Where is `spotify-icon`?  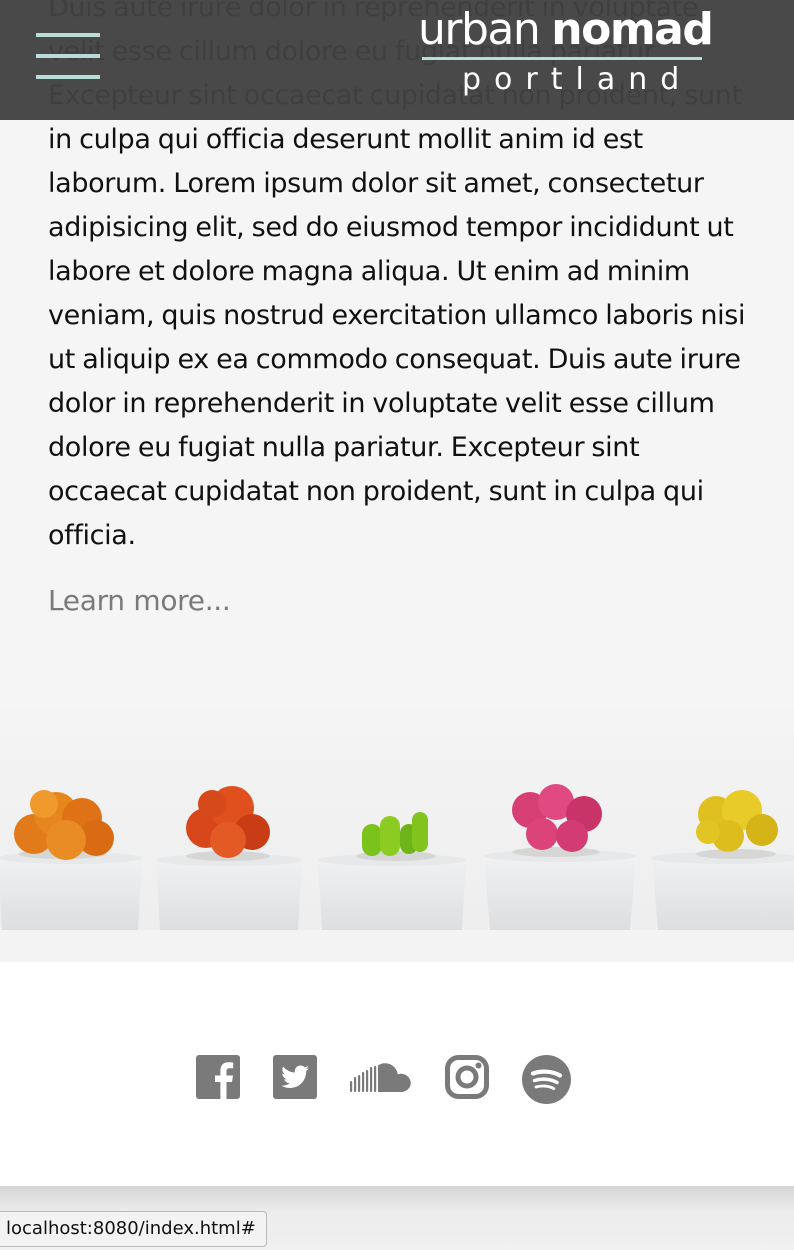
spotify-icon is located at coordinates (546, 1079).